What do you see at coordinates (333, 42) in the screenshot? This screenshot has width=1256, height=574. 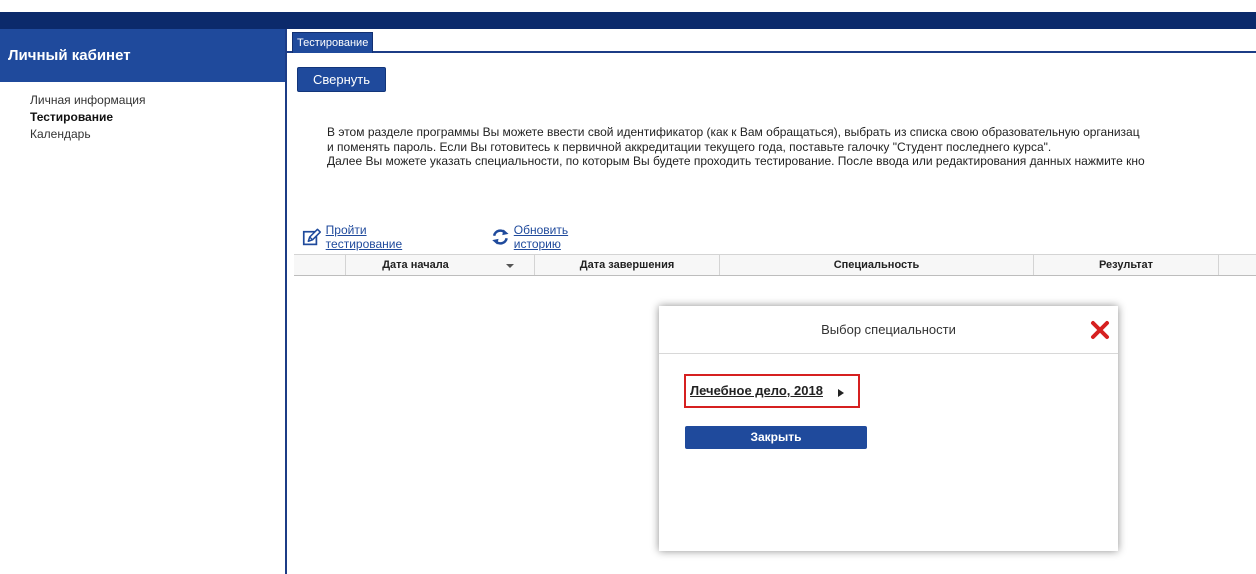 I see `tab-testing: Тестирование` at bounding box center [333, 42].